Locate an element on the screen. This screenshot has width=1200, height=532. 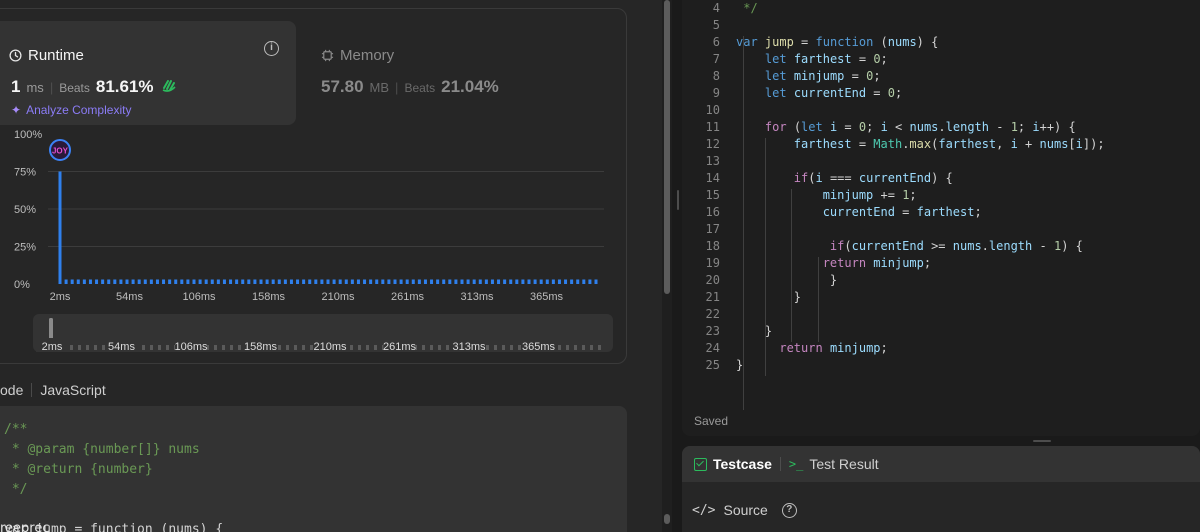
line-code: let minjump = 0; is located at coordinates (822, 76).